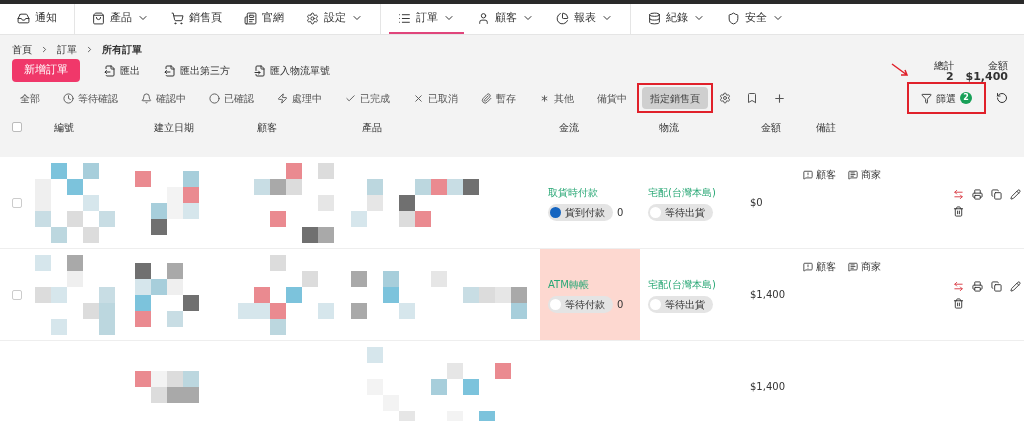  I want to click on file-import-icon, so click(260, 70).